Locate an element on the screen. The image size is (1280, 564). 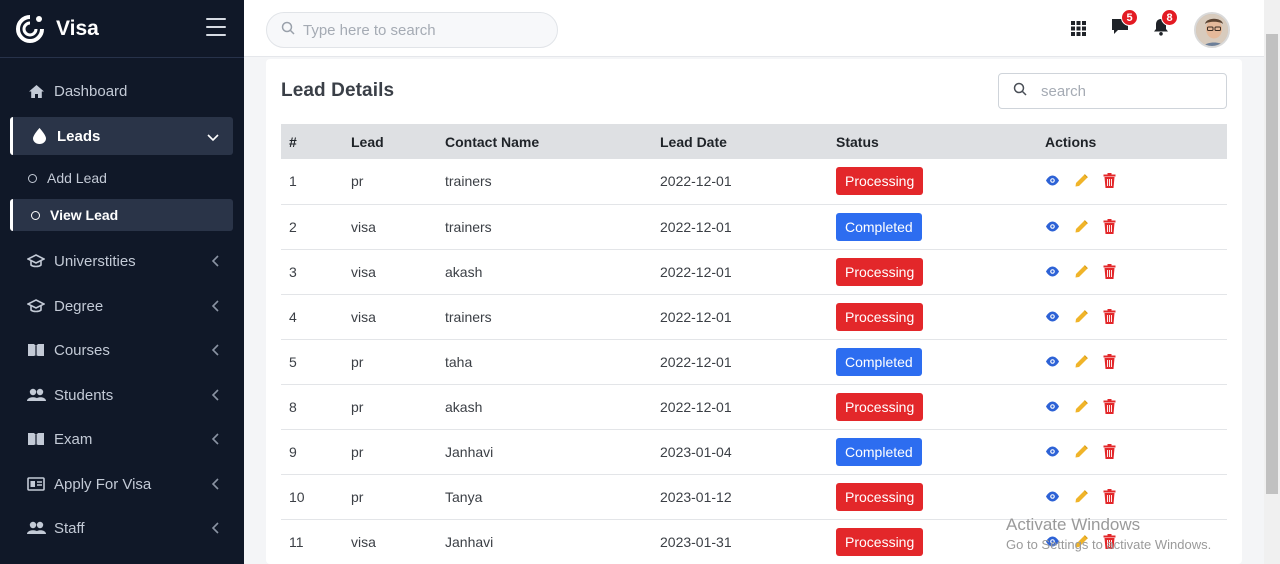
sidebar-item-staff: Staff is located at coordinates (121, 528).